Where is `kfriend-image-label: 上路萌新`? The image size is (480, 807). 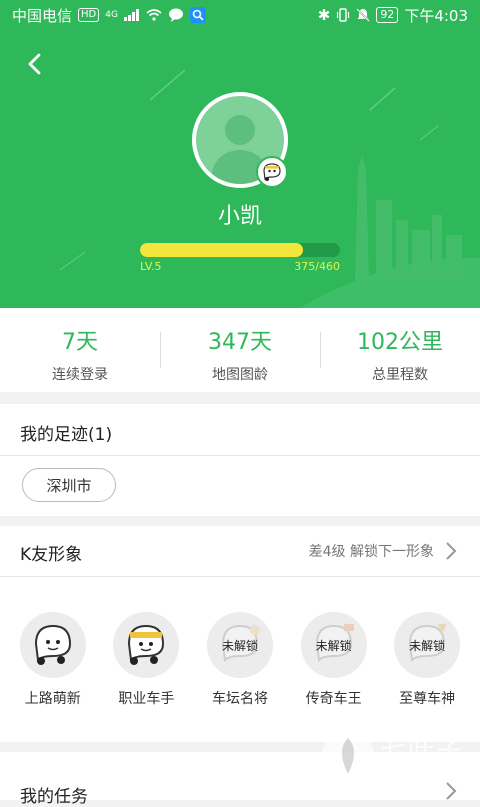
kfriend-image-label: 上路萌新 is located at coordinates (52, 699).